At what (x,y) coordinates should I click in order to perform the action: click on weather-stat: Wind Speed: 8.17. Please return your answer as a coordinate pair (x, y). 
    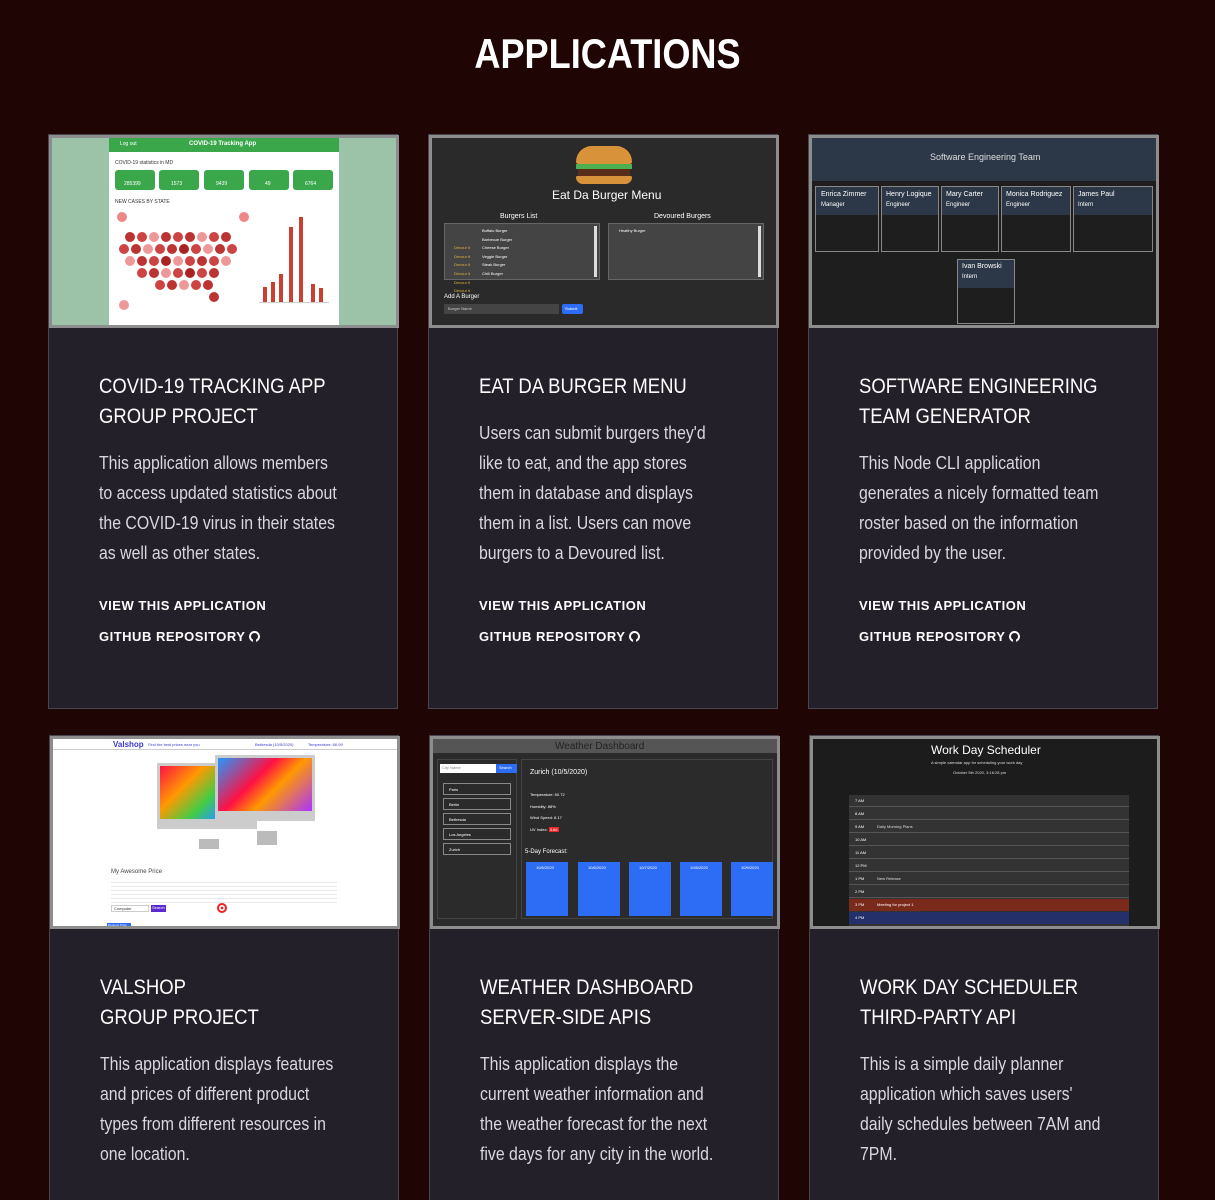
    Looking at the image, I should click on (546, 817).